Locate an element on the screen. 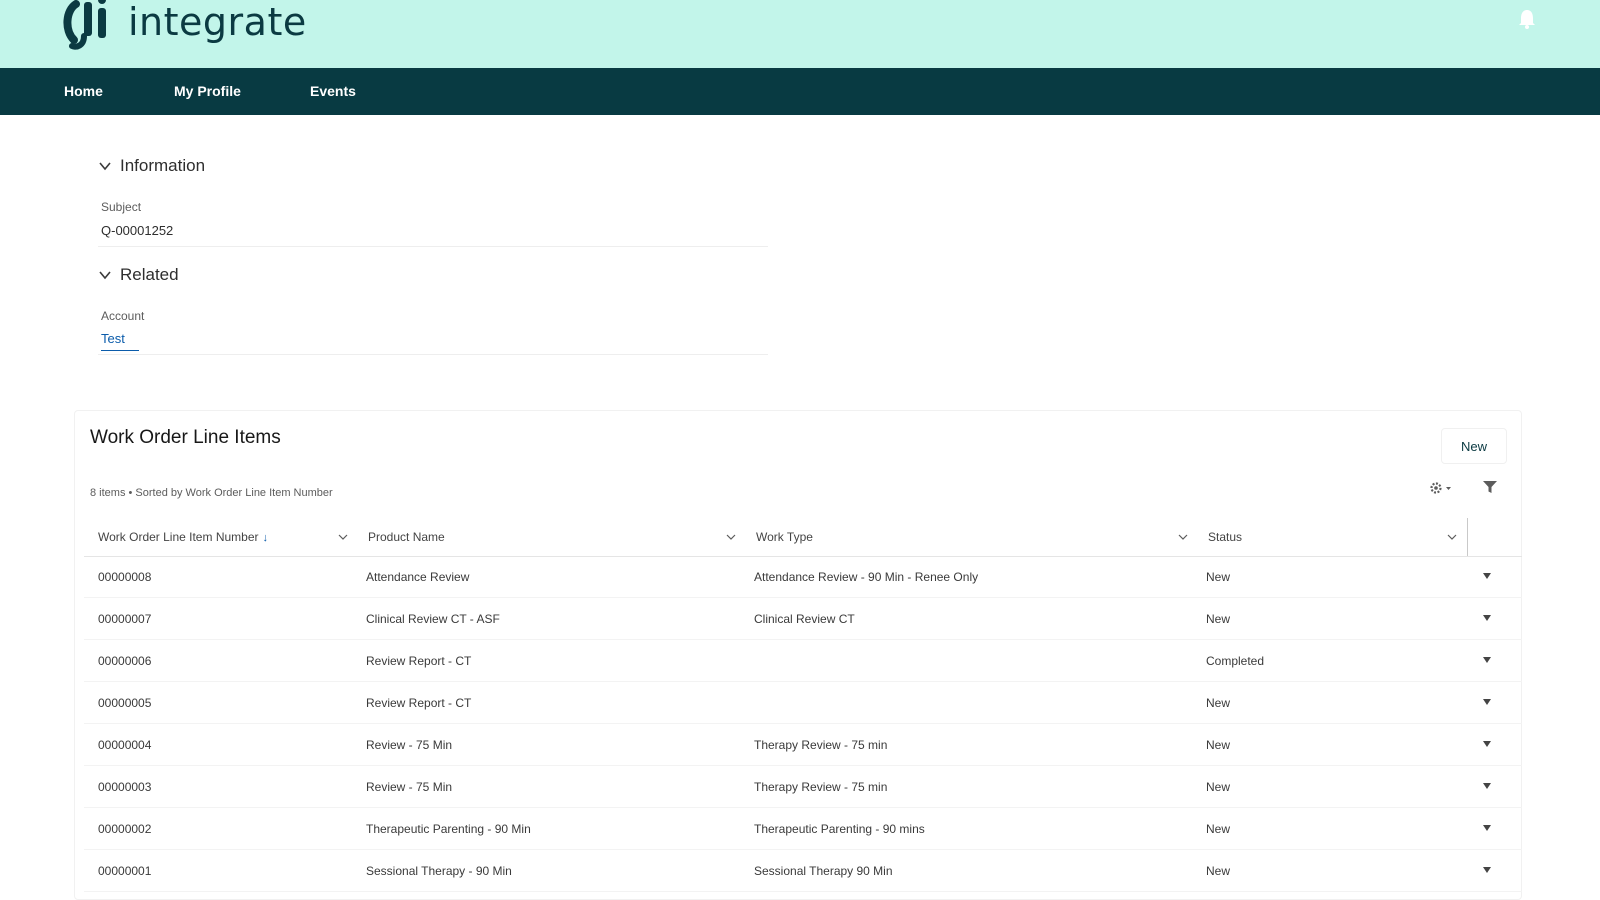 The width and height of the screenshot is (1600, 900). subject-value: Q-00001252 is located at coordinates (137, 230).